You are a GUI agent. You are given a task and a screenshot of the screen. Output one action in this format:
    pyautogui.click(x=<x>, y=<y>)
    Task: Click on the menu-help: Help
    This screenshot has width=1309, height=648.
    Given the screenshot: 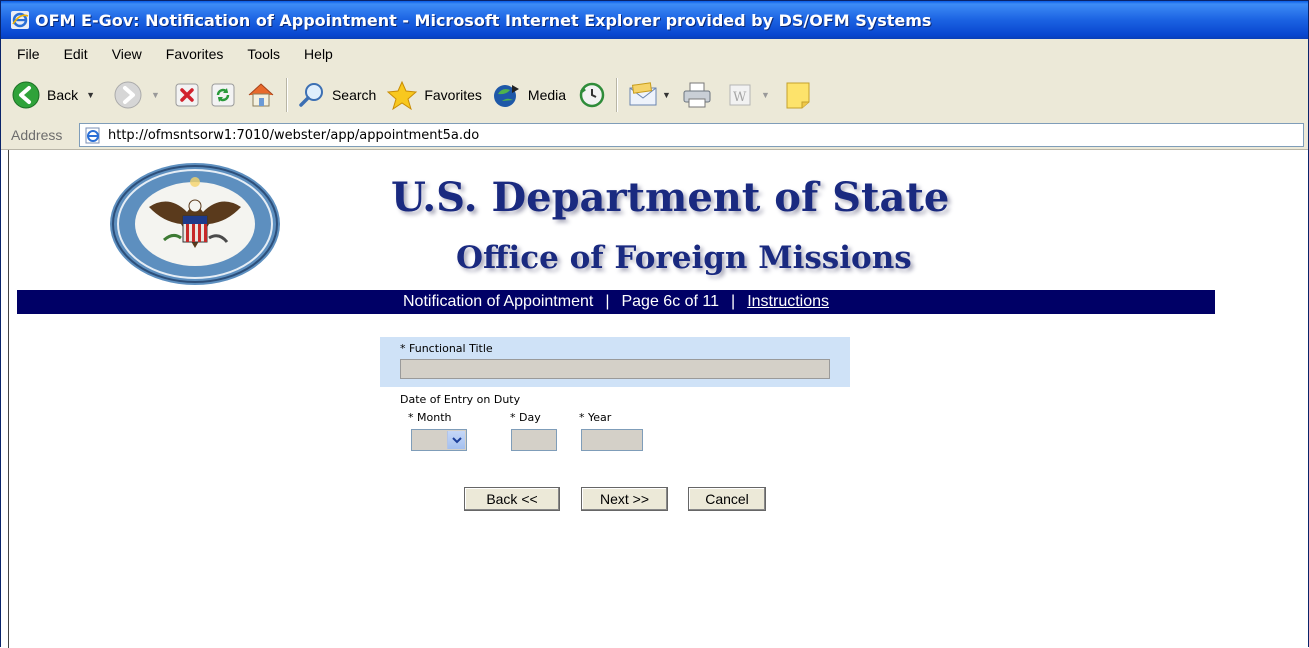 What is the action you would take?
    pyautogui.click(x=318, y=54)
    